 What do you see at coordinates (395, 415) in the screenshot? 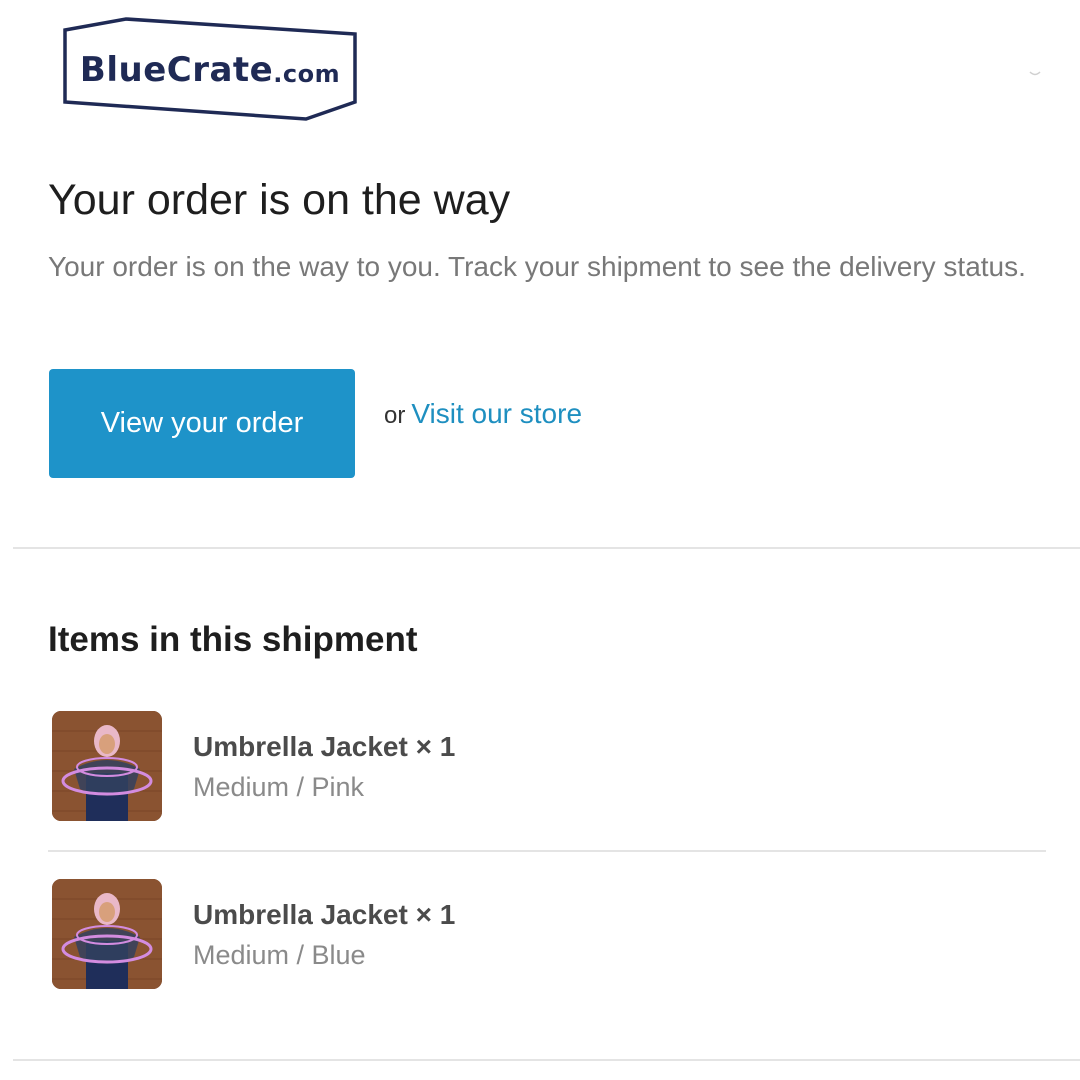
I see `or-label: or` at bounding box center [395, 415].